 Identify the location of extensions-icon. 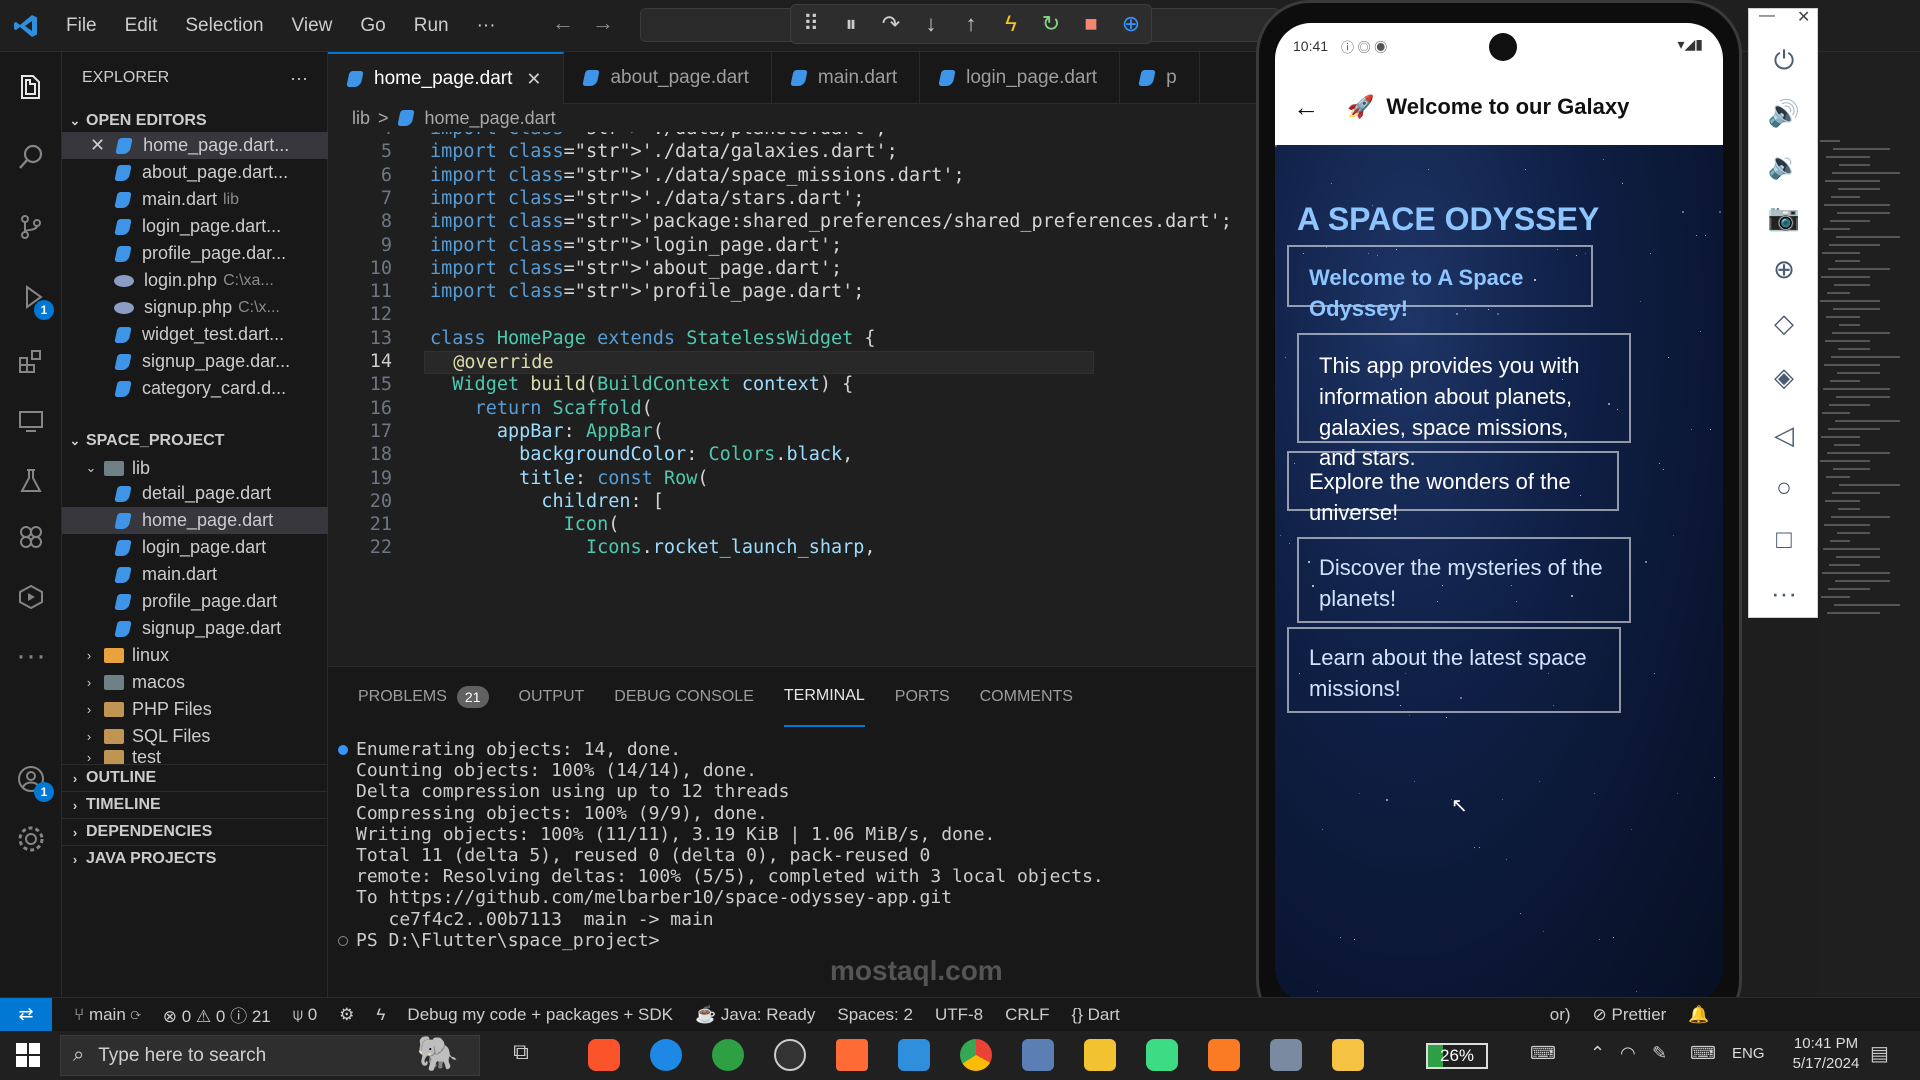
(31, 361).